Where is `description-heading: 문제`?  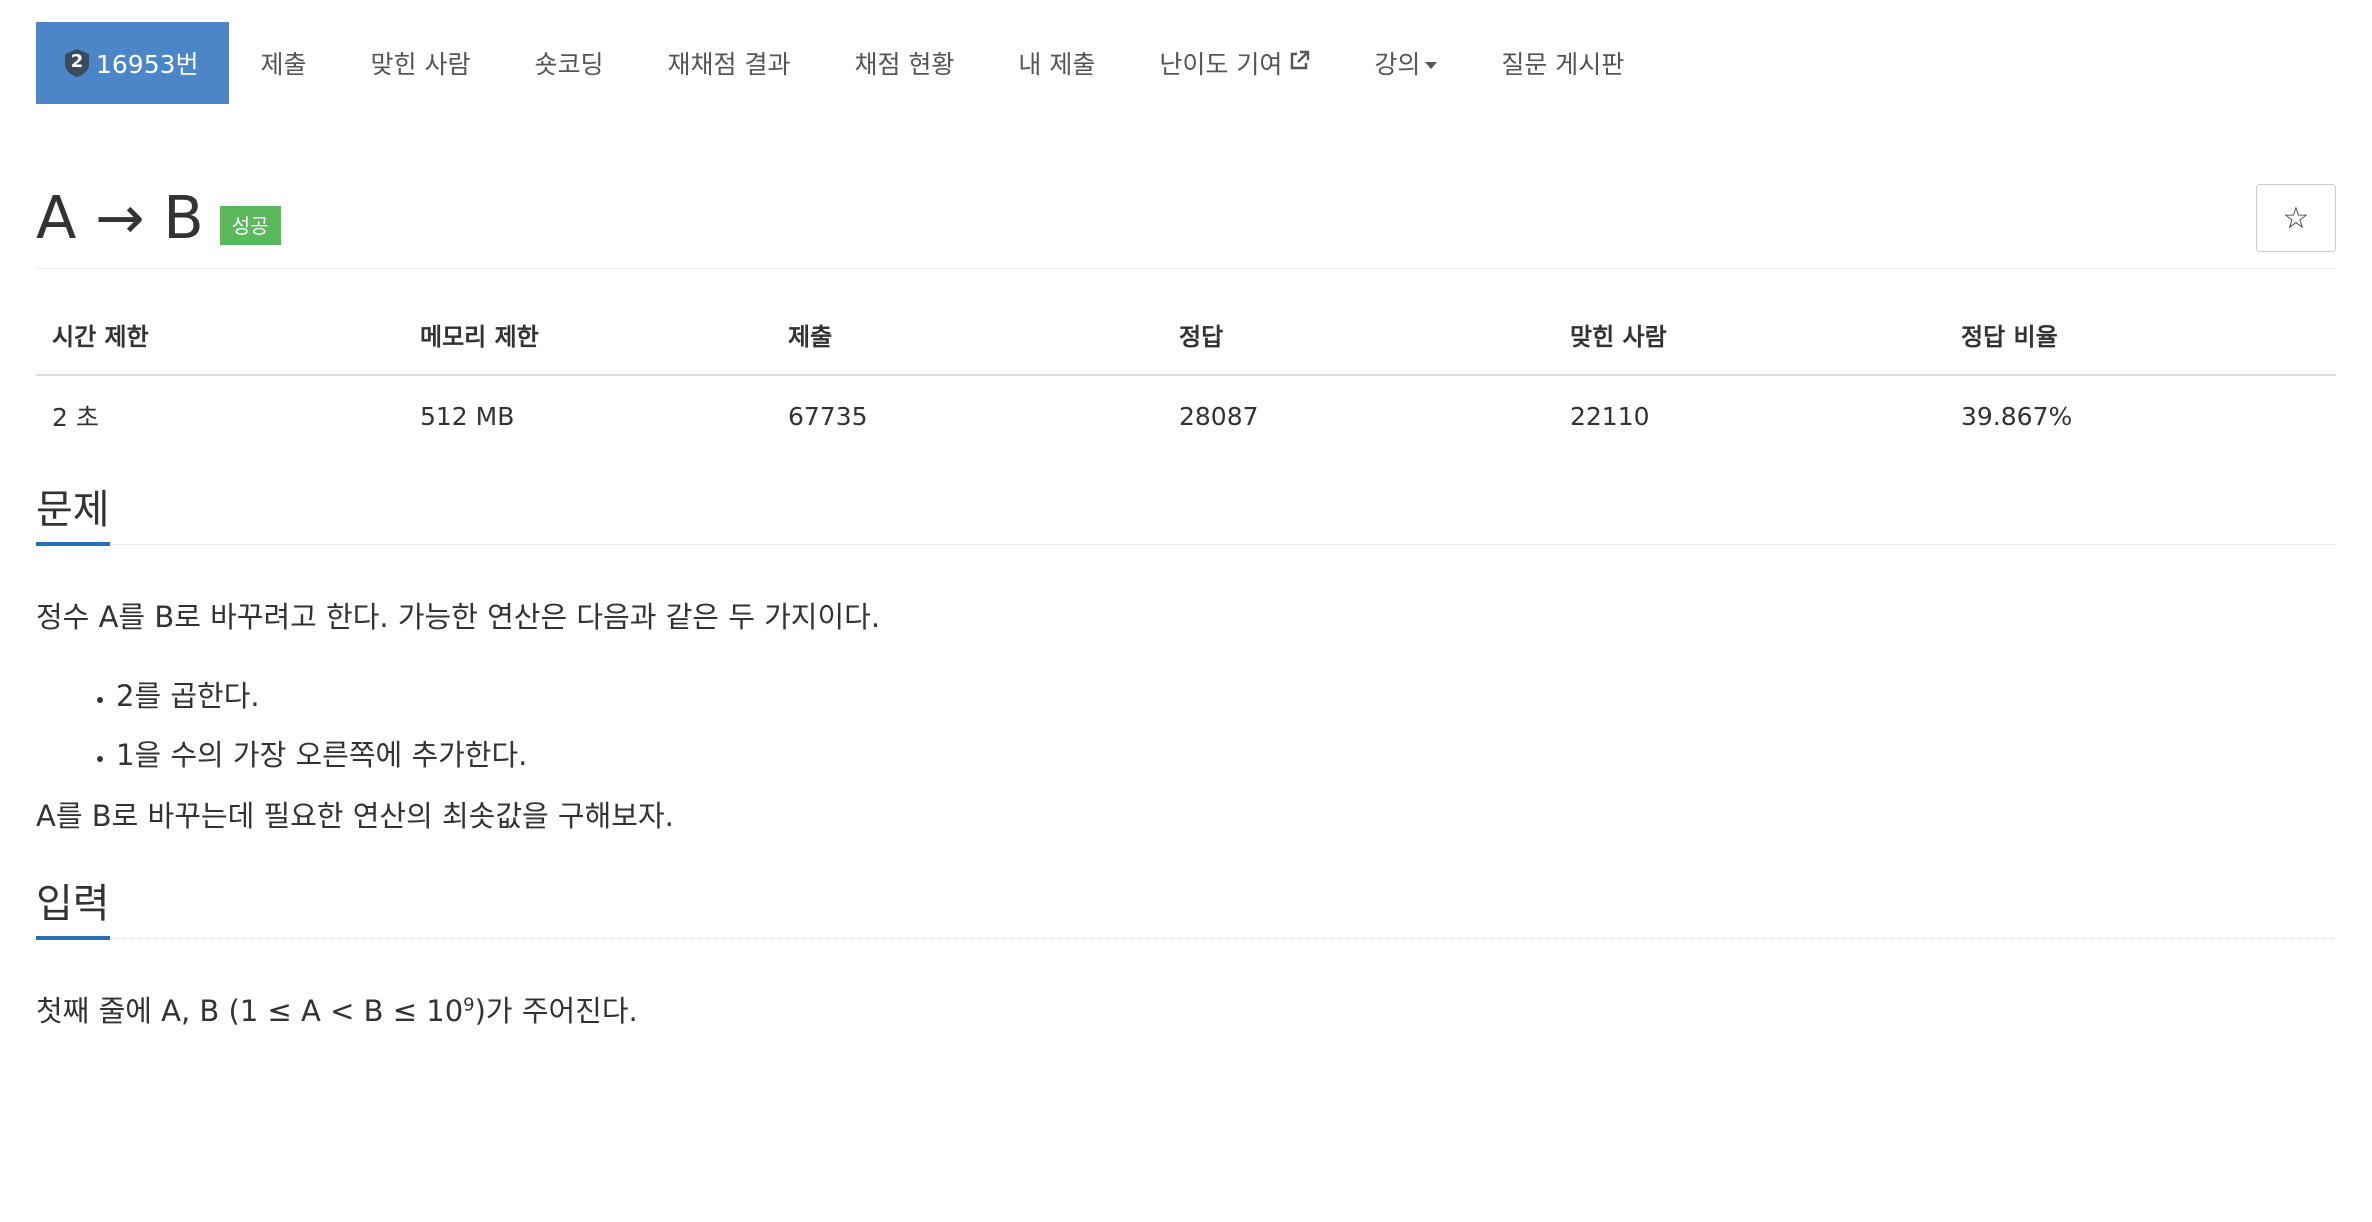 description-heading: 문제 is located at coordinates (73, 518).